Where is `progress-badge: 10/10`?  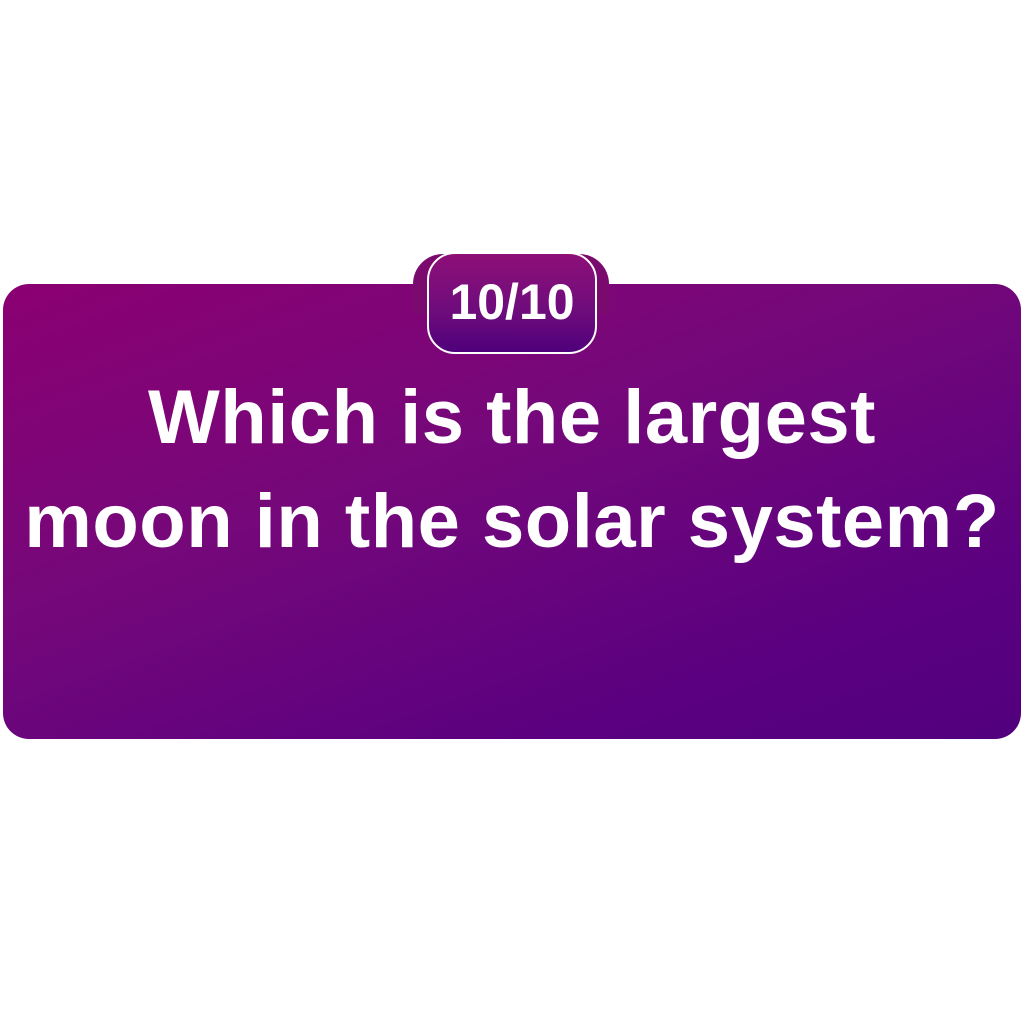
progress-badge: 10/10 is located at coordinates (512, 303).